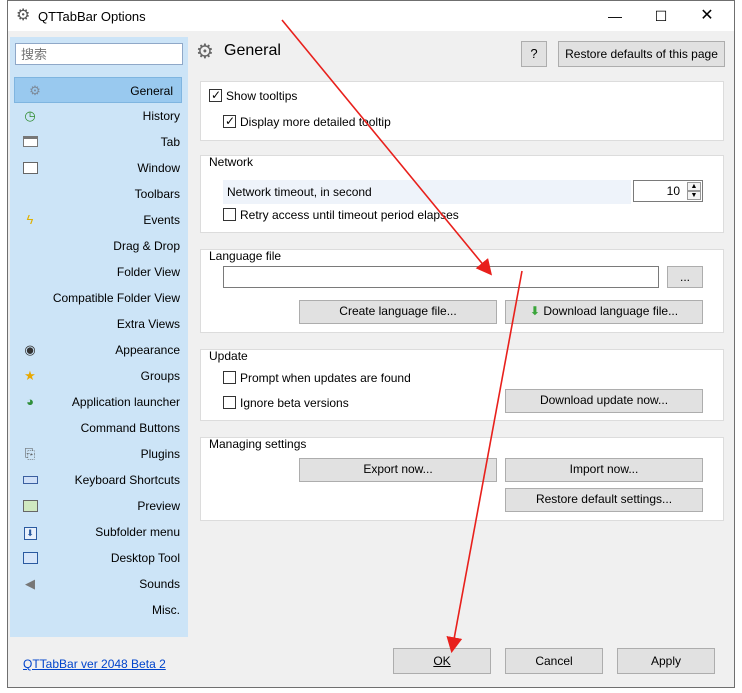 Image resolution: width=742 pixels, height=693 pixels. Describe the element at coordinates (30, 480) in the screenshot. I see `keyboard-icon` at that location.